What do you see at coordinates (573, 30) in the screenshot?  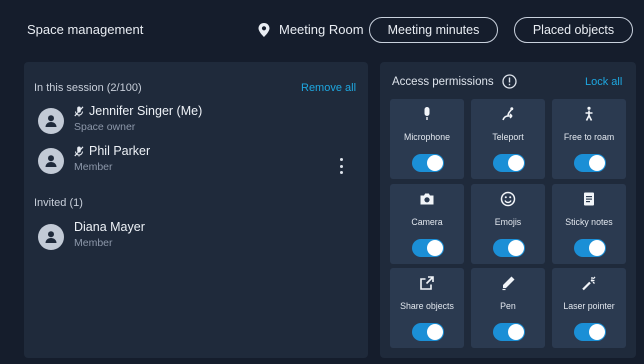 I see `placed-objects-button: Placed objects` at bounding box center [573, 30].